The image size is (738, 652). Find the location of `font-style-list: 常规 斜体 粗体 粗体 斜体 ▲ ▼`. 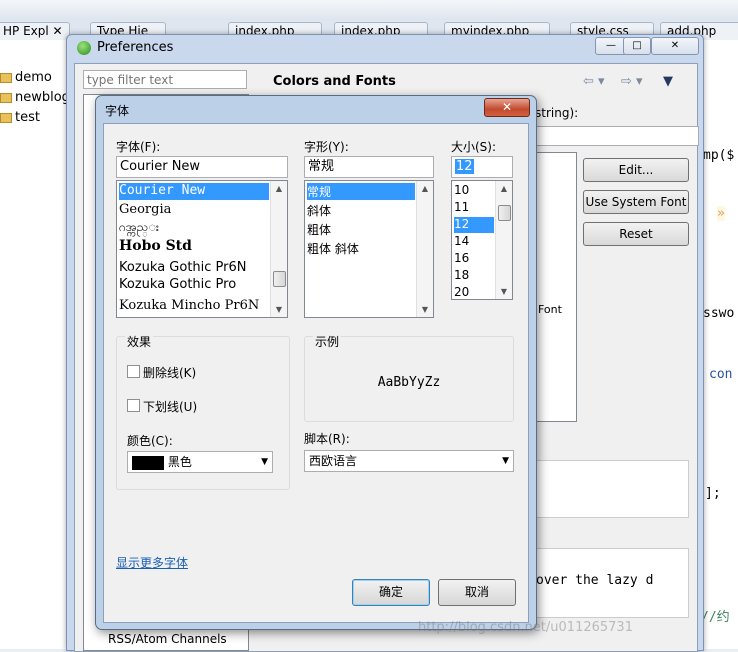

font-style-list: 常规 斜体 粗体 粗体 斜体 ▲ ▼ is located at coordinates (369, 249).